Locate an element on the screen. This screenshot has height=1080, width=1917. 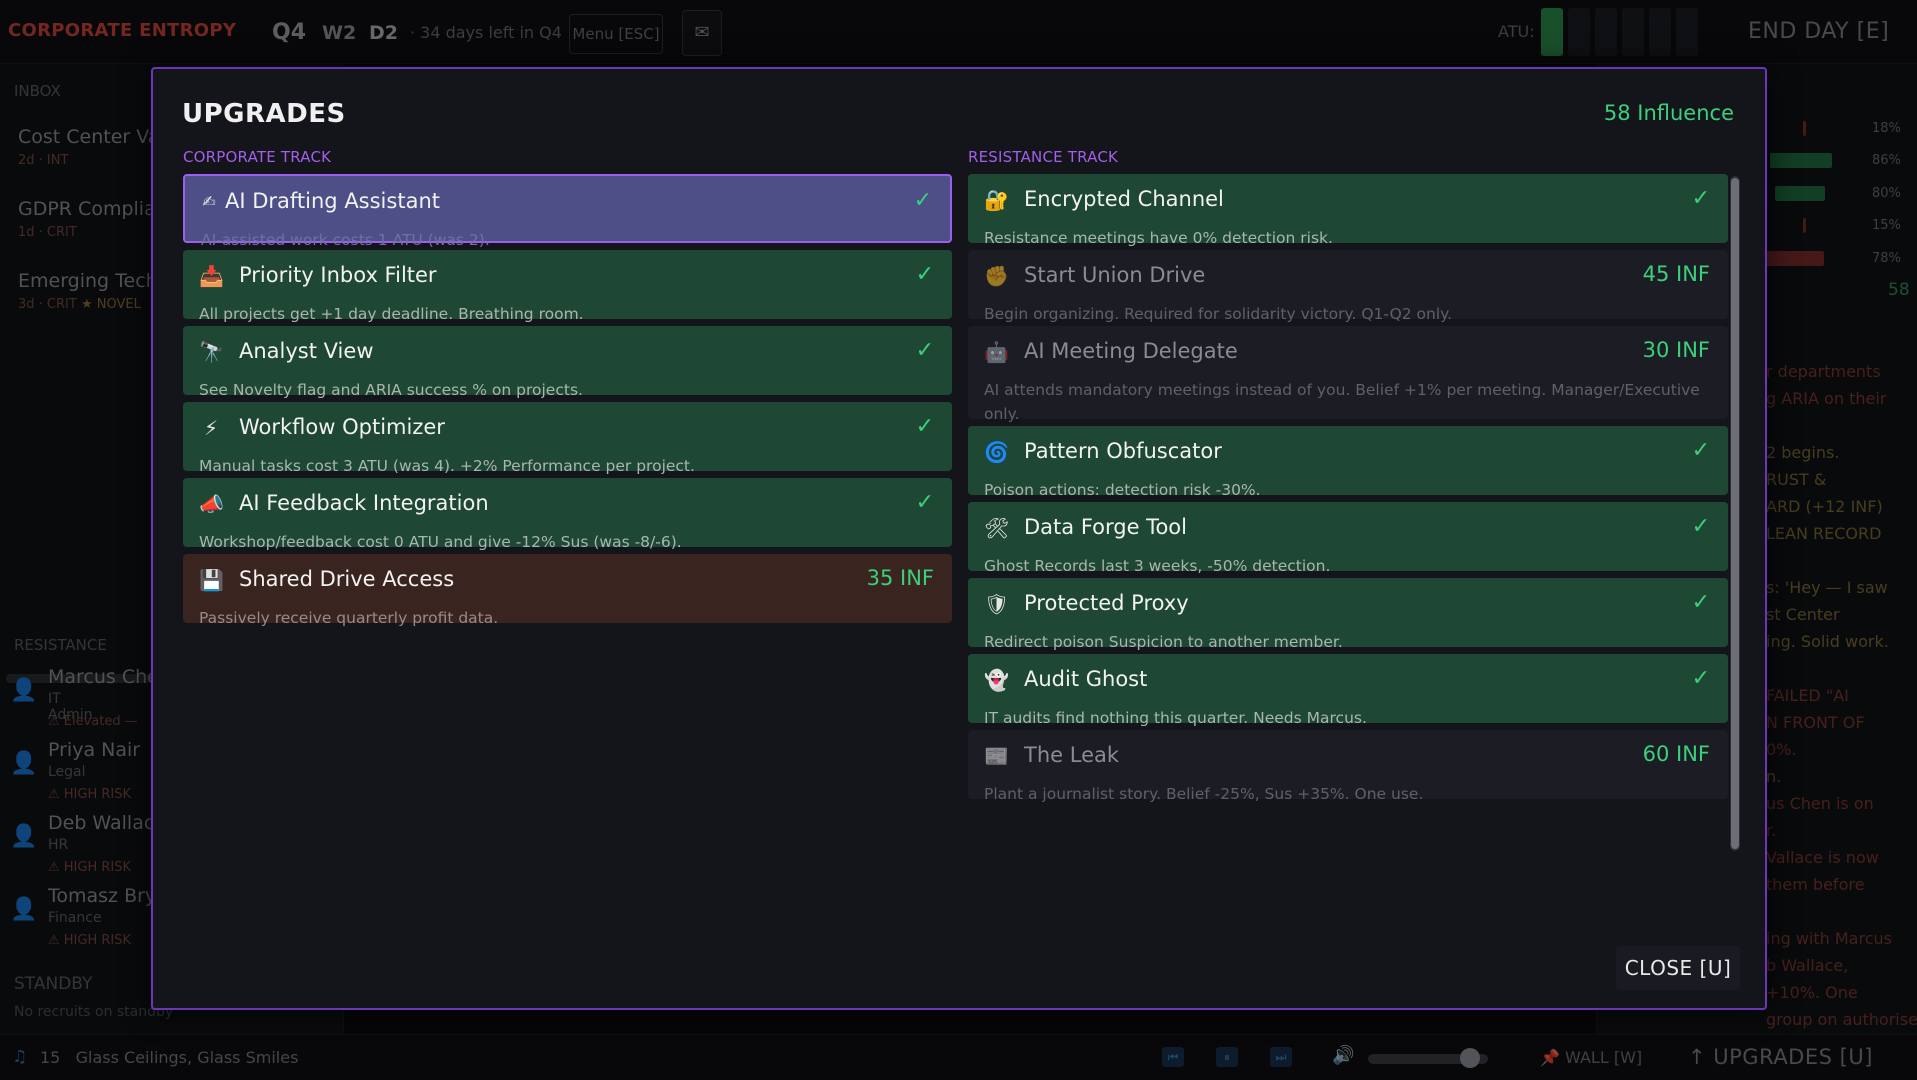
fist-icon: ✊ is located at coordinates (996, 276).